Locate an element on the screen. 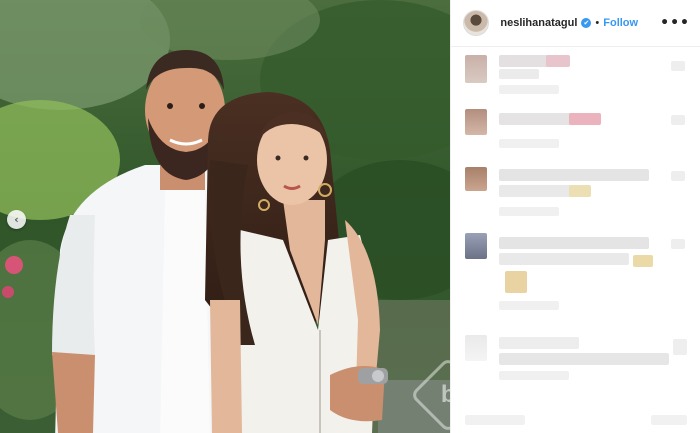  watermark-letter: b is located at coordinates (445, 394).